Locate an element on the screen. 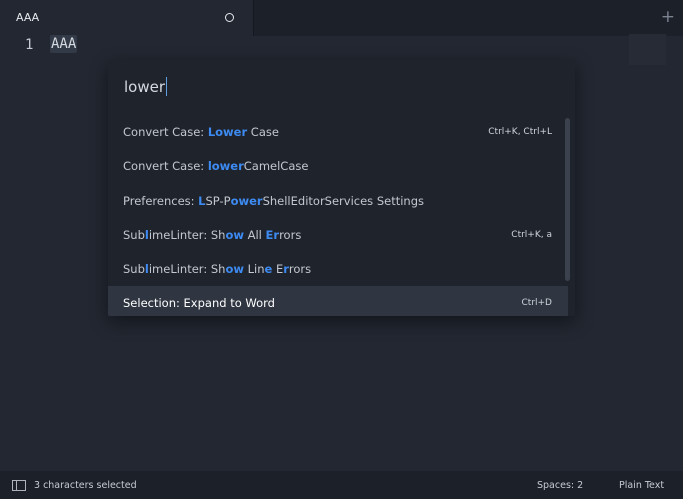 This screenshot has width=683, height=499. command-palette-input: lower is located at coordinates (146, 86).